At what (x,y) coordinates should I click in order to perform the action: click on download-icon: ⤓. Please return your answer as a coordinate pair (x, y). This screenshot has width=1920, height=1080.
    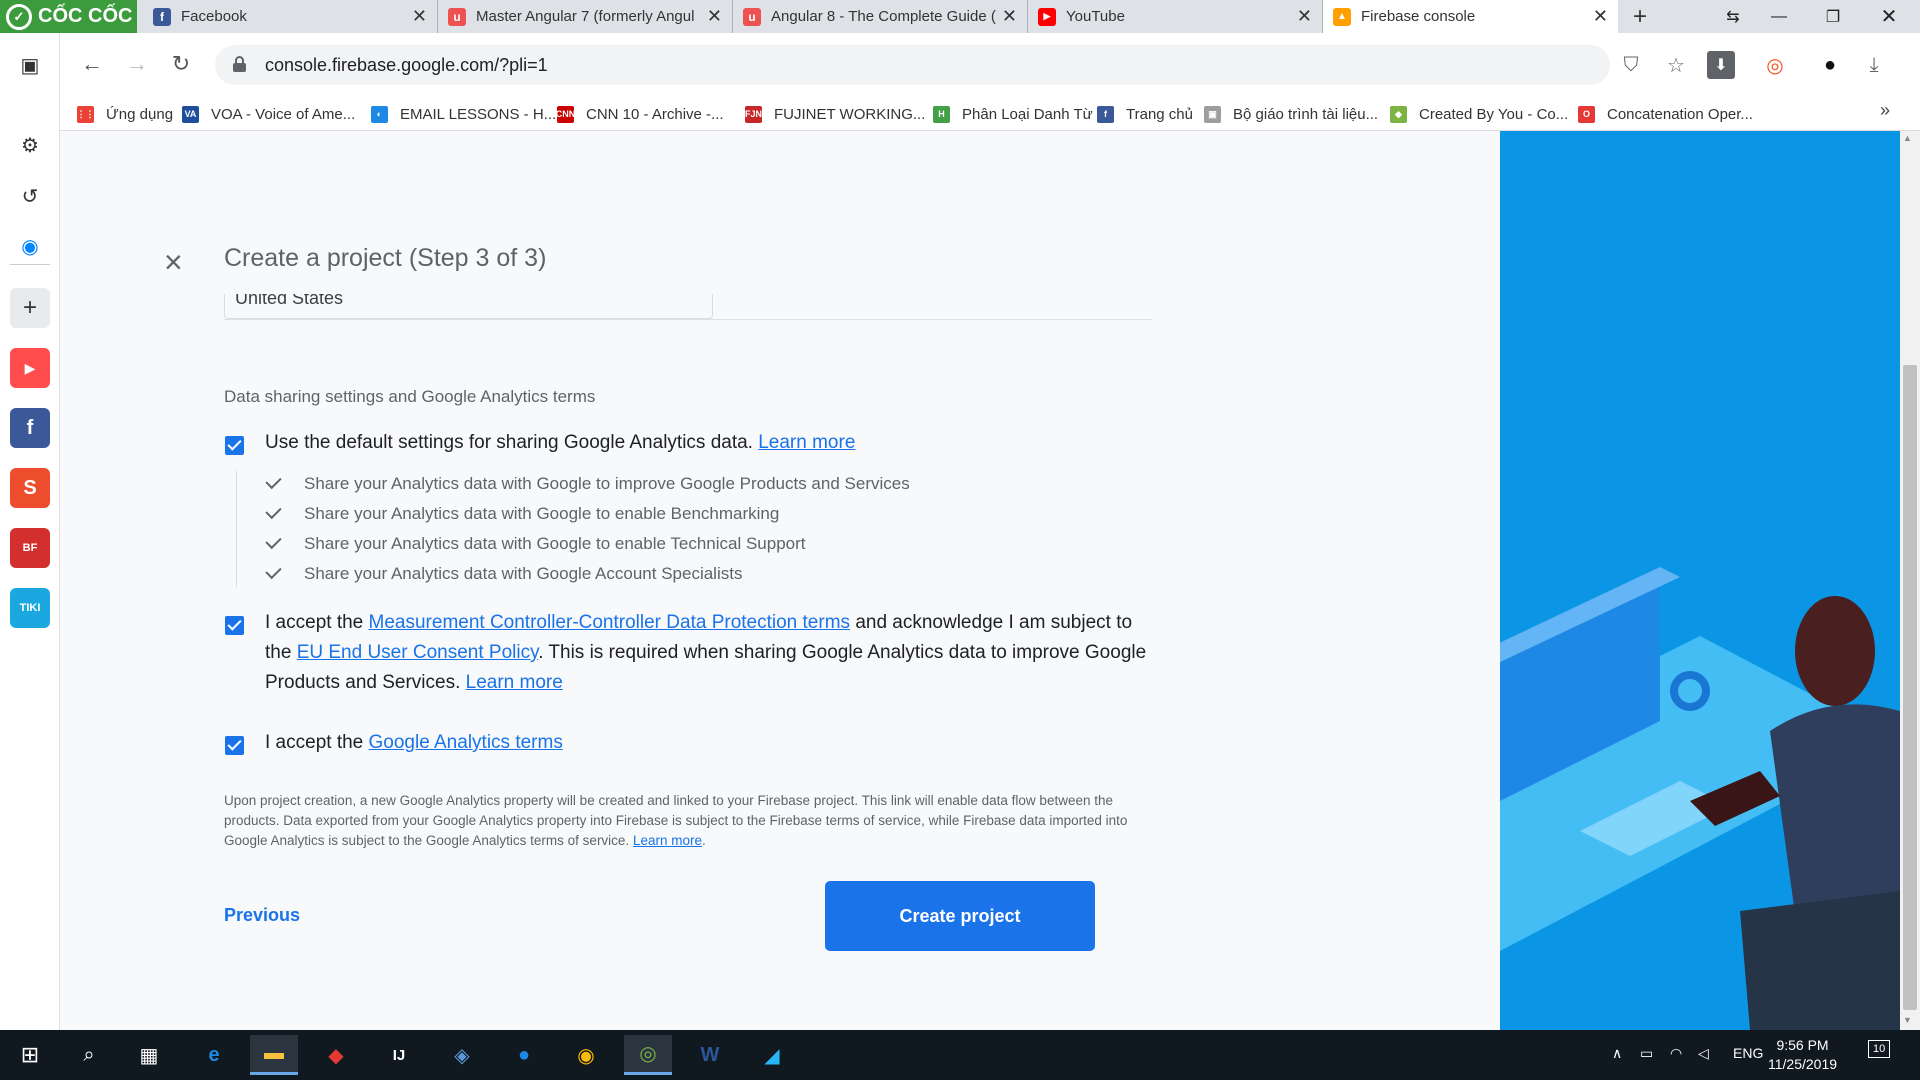
    Looking at the image, I should click on (1874, 65).